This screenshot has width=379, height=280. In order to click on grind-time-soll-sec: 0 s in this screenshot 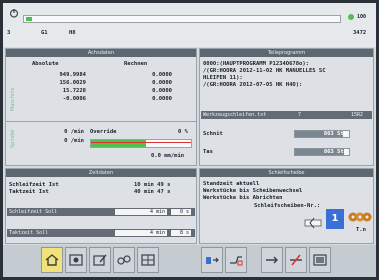, I will do `click(181, 212)`.